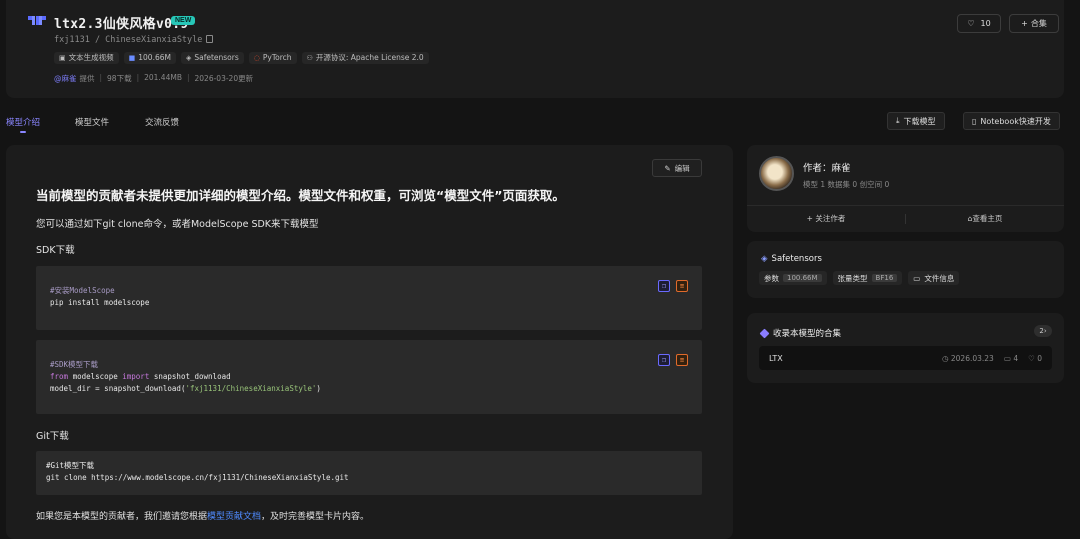  What do you see at coordinates (52, 436) in the screenshot?
I see `git-heading: Git下载` at bounding box center [52, 436].